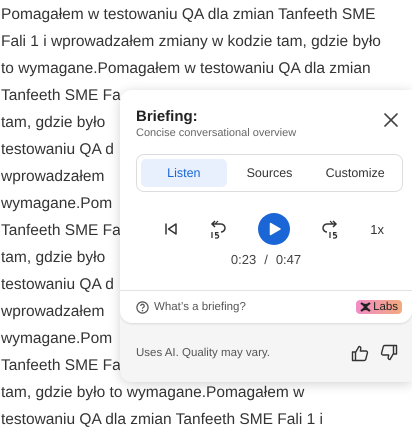 The height and width of the screenshot is (436, 412). Describe the element at coordinates (355, 173) in the screenshot. I see `tab: Customize` at that location.